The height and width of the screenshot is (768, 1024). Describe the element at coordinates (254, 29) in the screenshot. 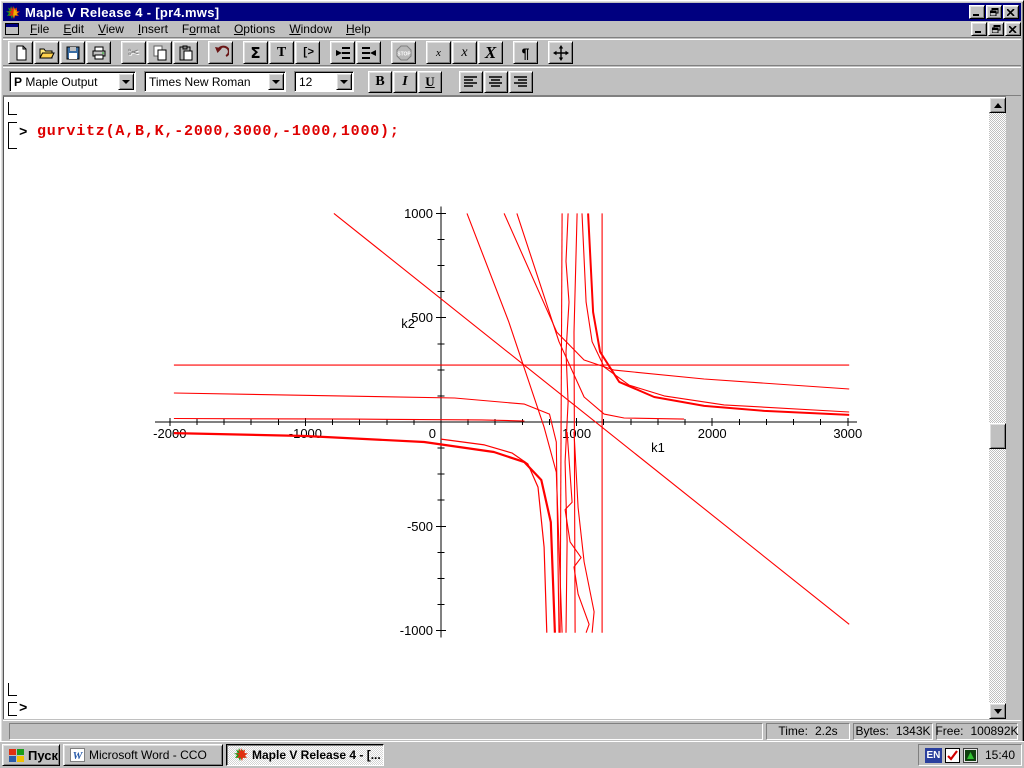

I see `menu-options: Options` at that location.